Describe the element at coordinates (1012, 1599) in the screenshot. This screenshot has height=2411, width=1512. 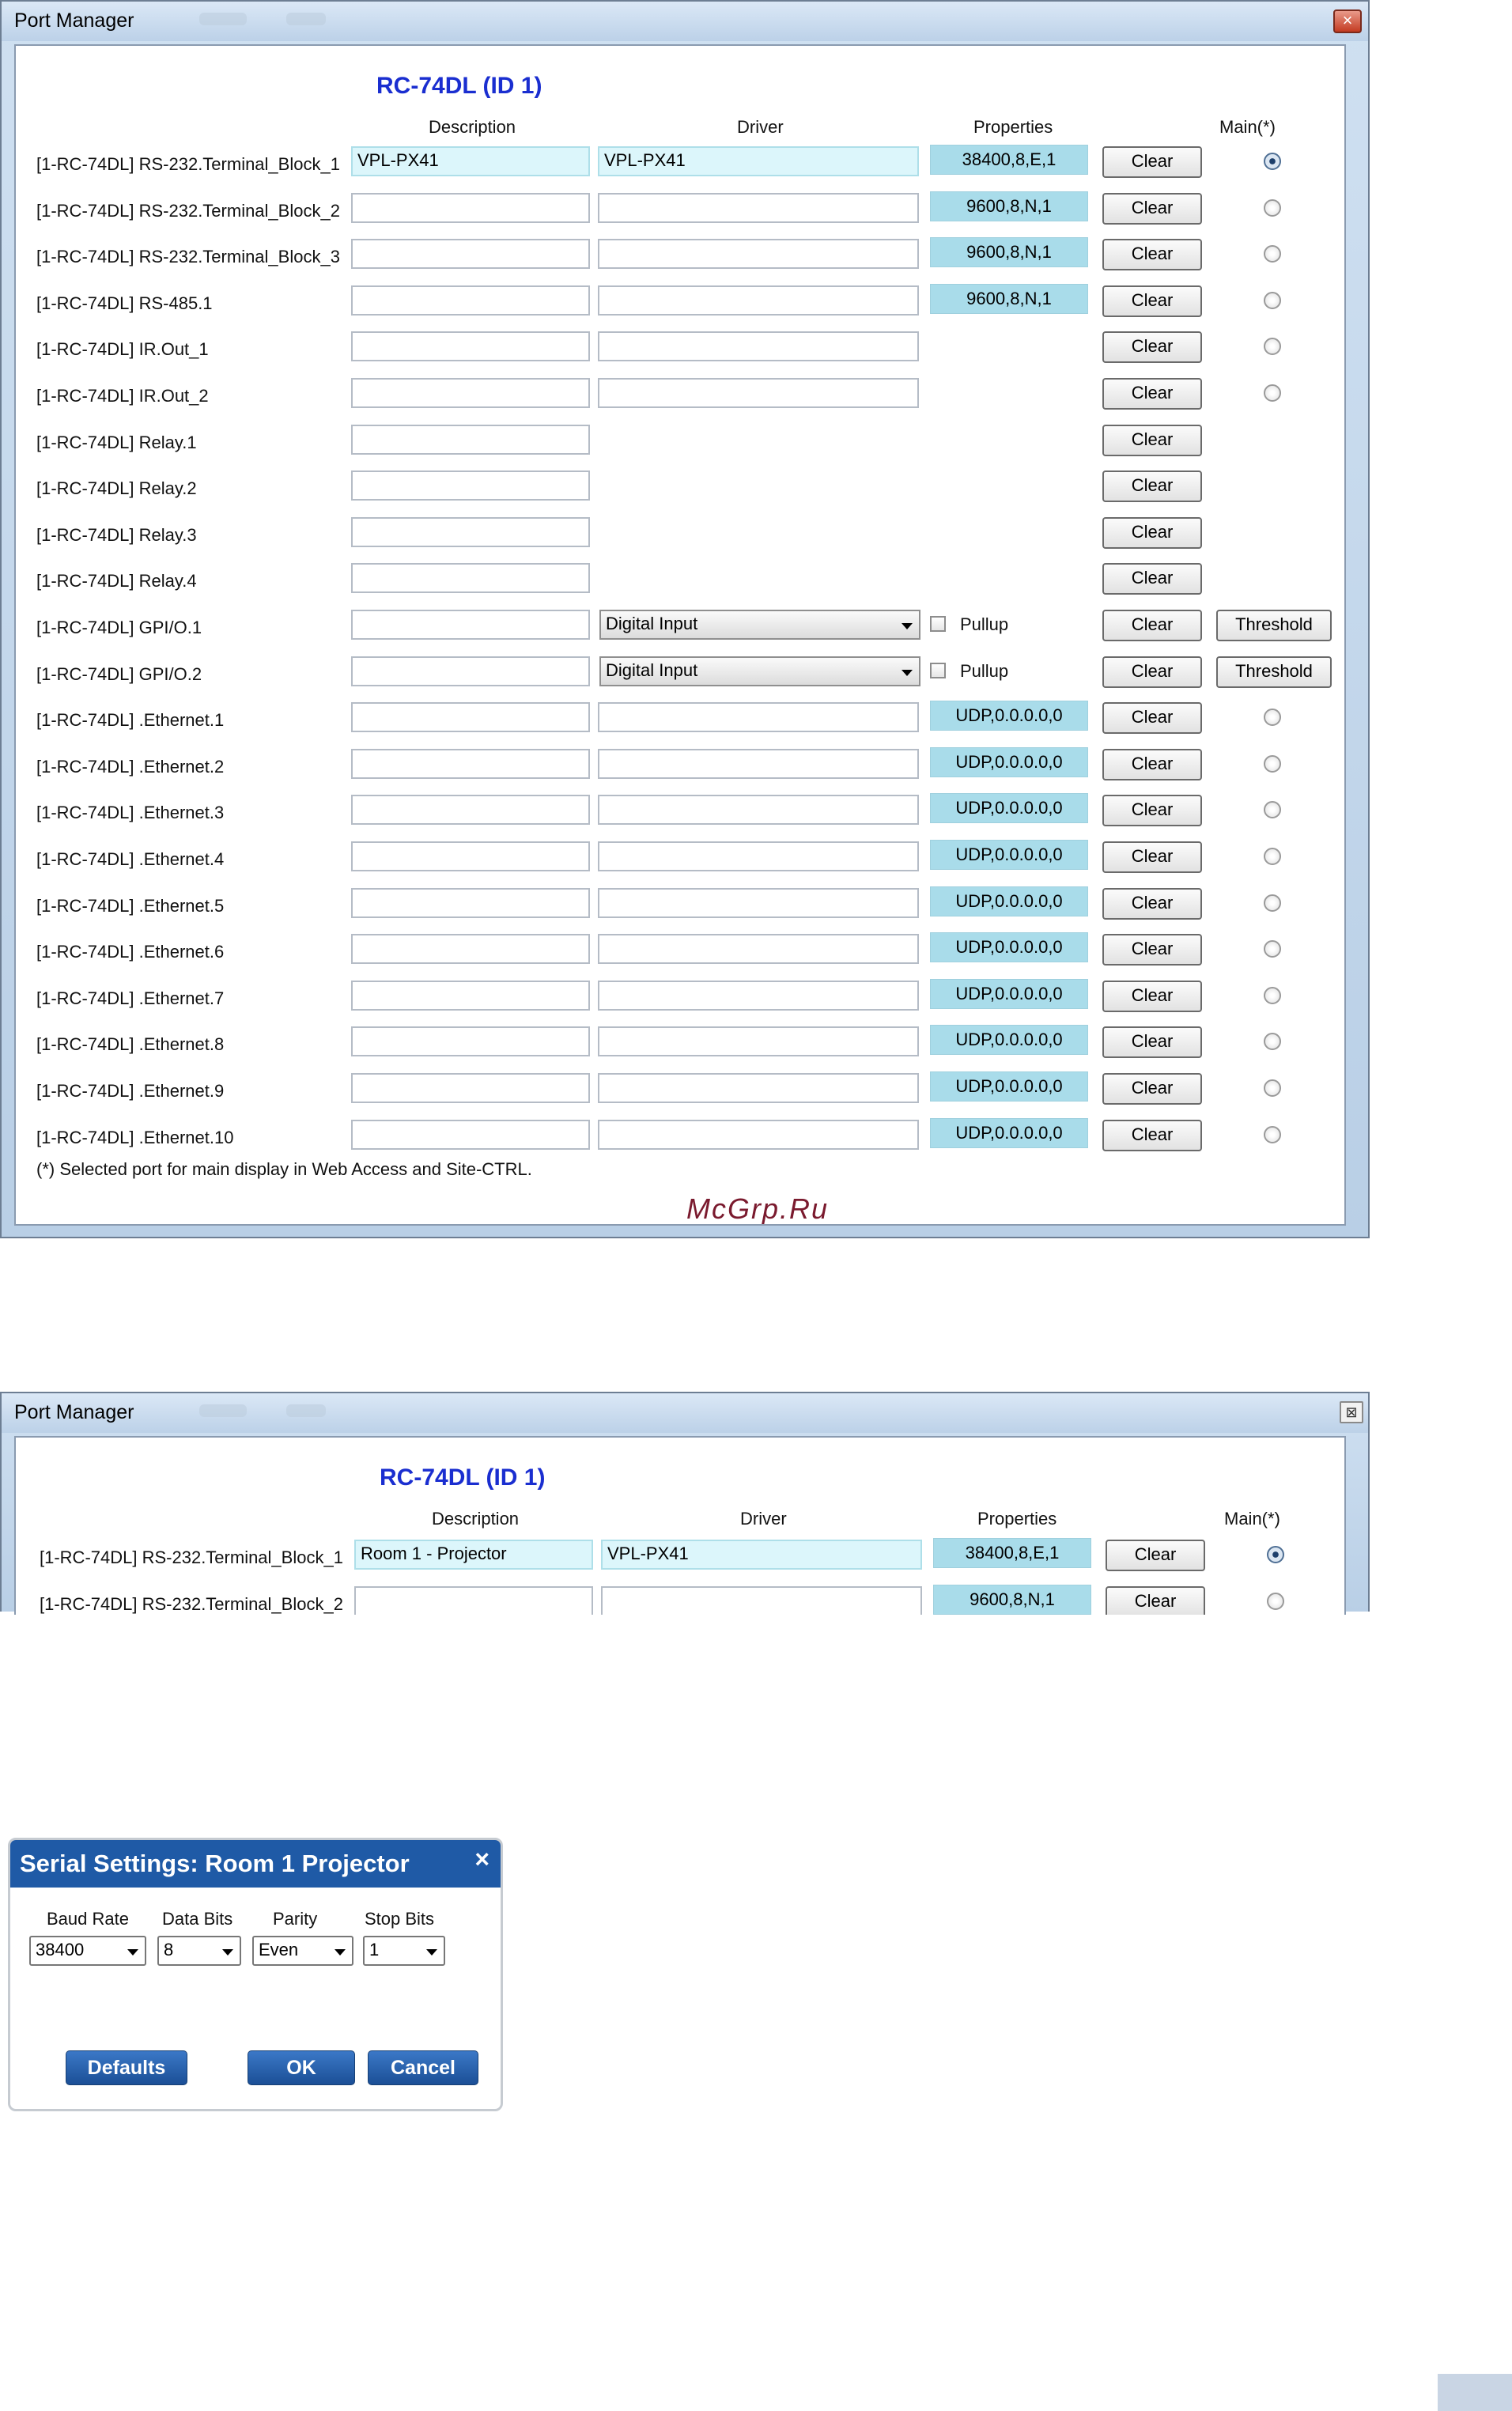
I see `properties-field: 9600,8,N,1` at that location.